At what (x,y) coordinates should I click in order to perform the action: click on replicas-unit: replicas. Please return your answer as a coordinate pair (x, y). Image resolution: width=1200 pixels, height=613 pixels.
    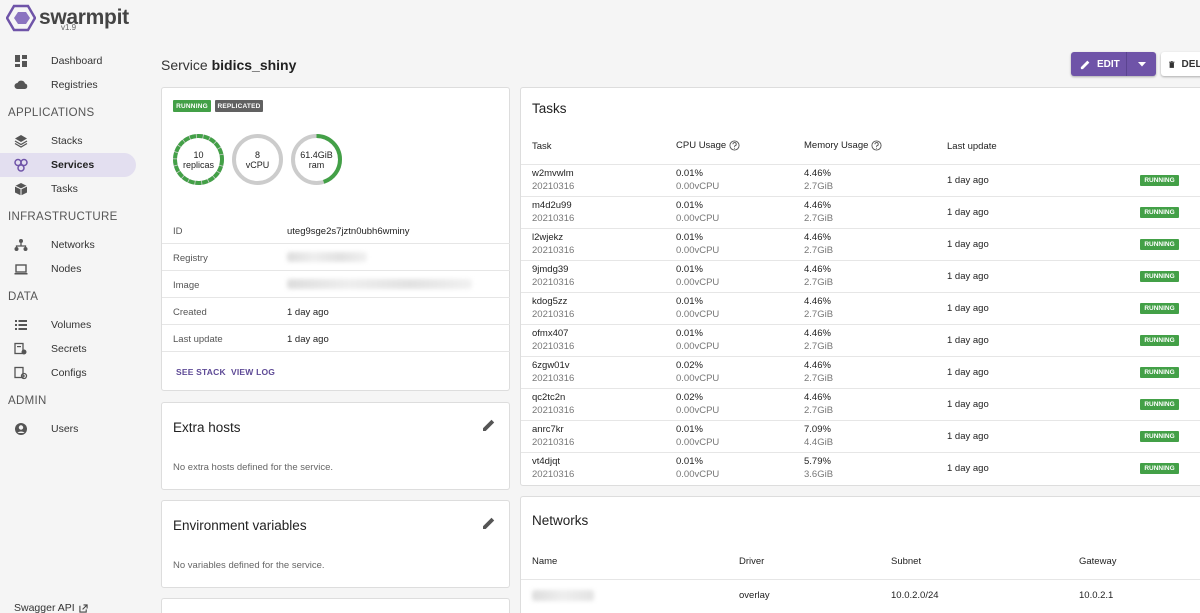
    Looking at the image, I should click on (198, 165).